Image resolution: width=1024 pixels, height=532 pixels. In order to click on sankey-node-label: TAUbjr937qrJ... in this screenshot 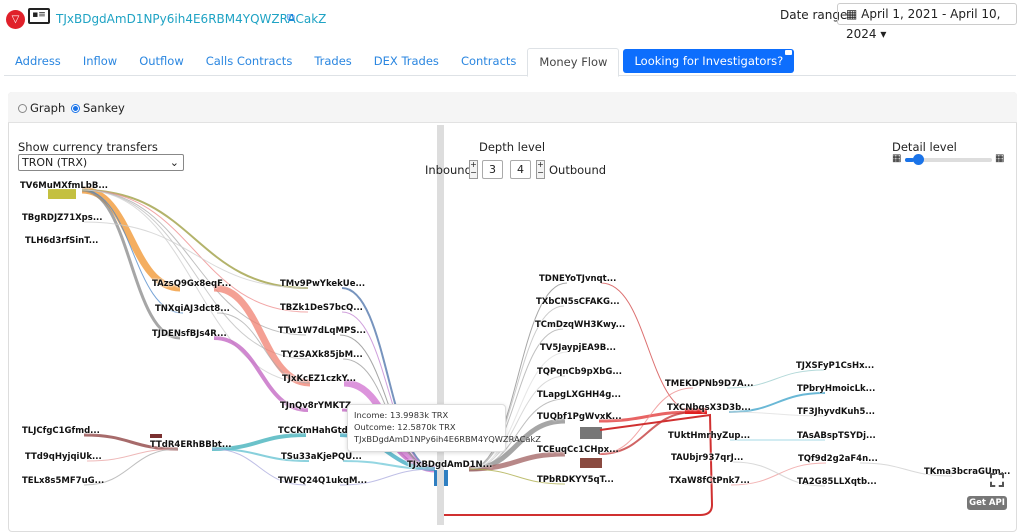, I will do `click(707, 458)`.